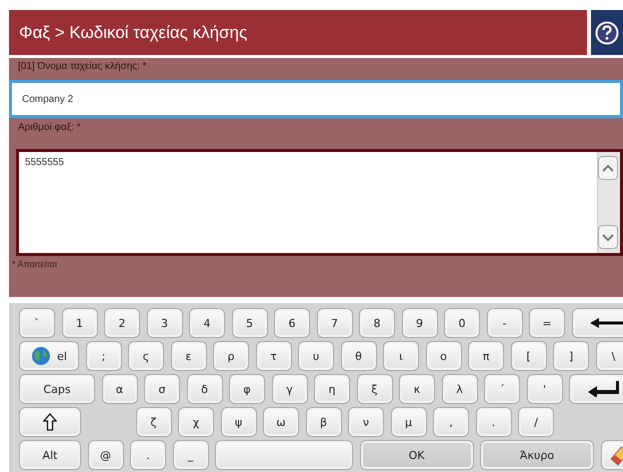 The height and width of the screenshot is (472, 623). Describe the element at coordinates (504, 323) in the screenshot. I see `key: -` at that location.